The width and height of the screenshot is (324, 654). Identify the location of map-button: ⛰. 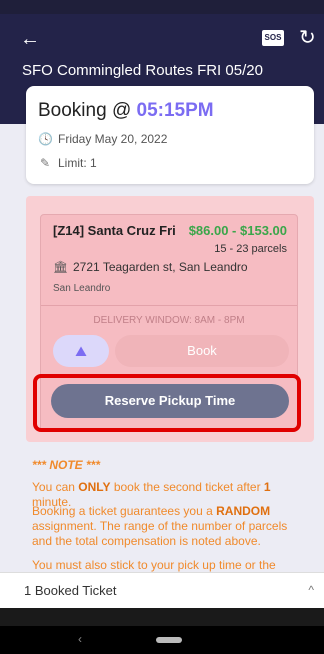
(81, 351).